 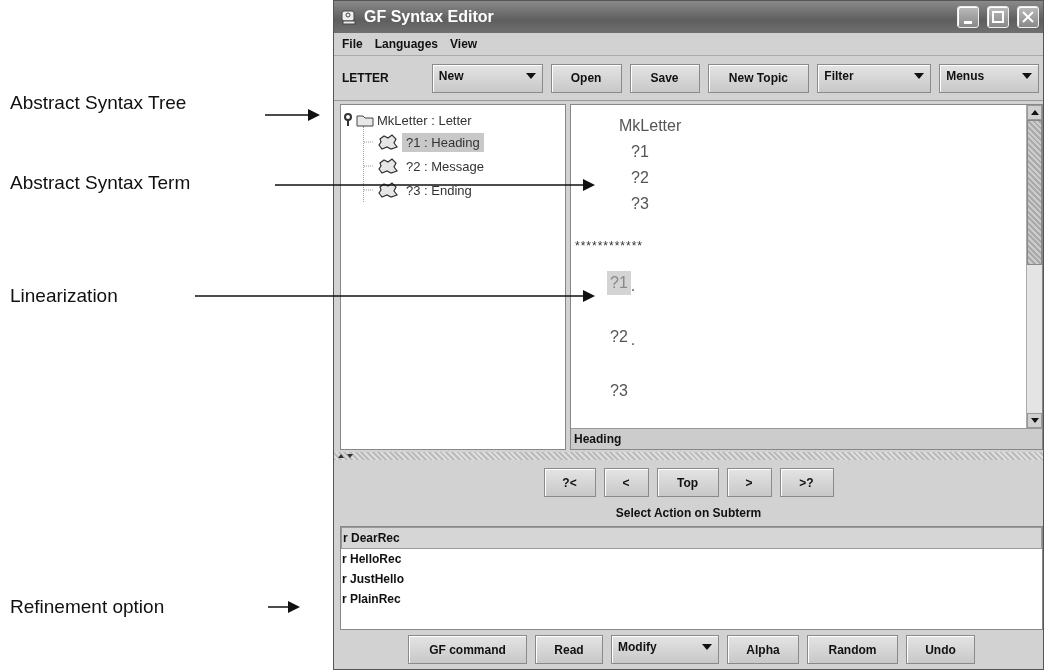 I want to click on folder-icon, so click(x=365, y=120).